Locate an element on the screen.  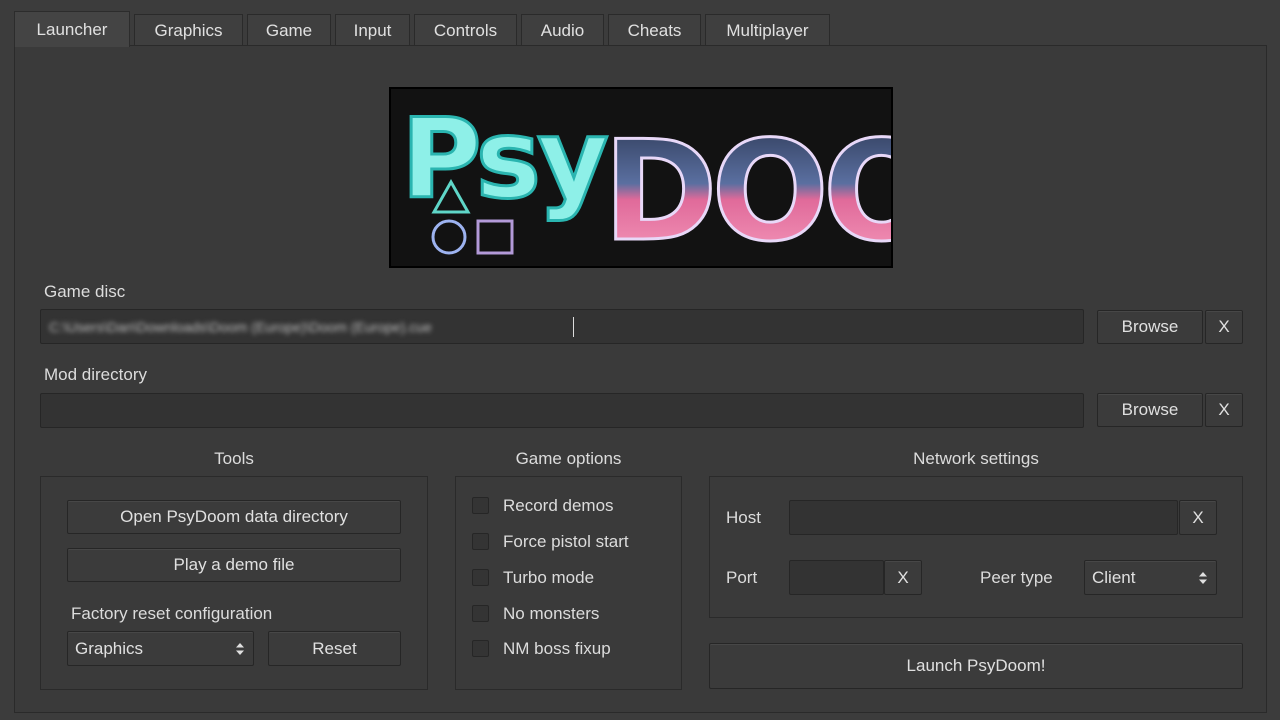
game-disc-browse-button: Browse is located at coordinates (1150, 327).